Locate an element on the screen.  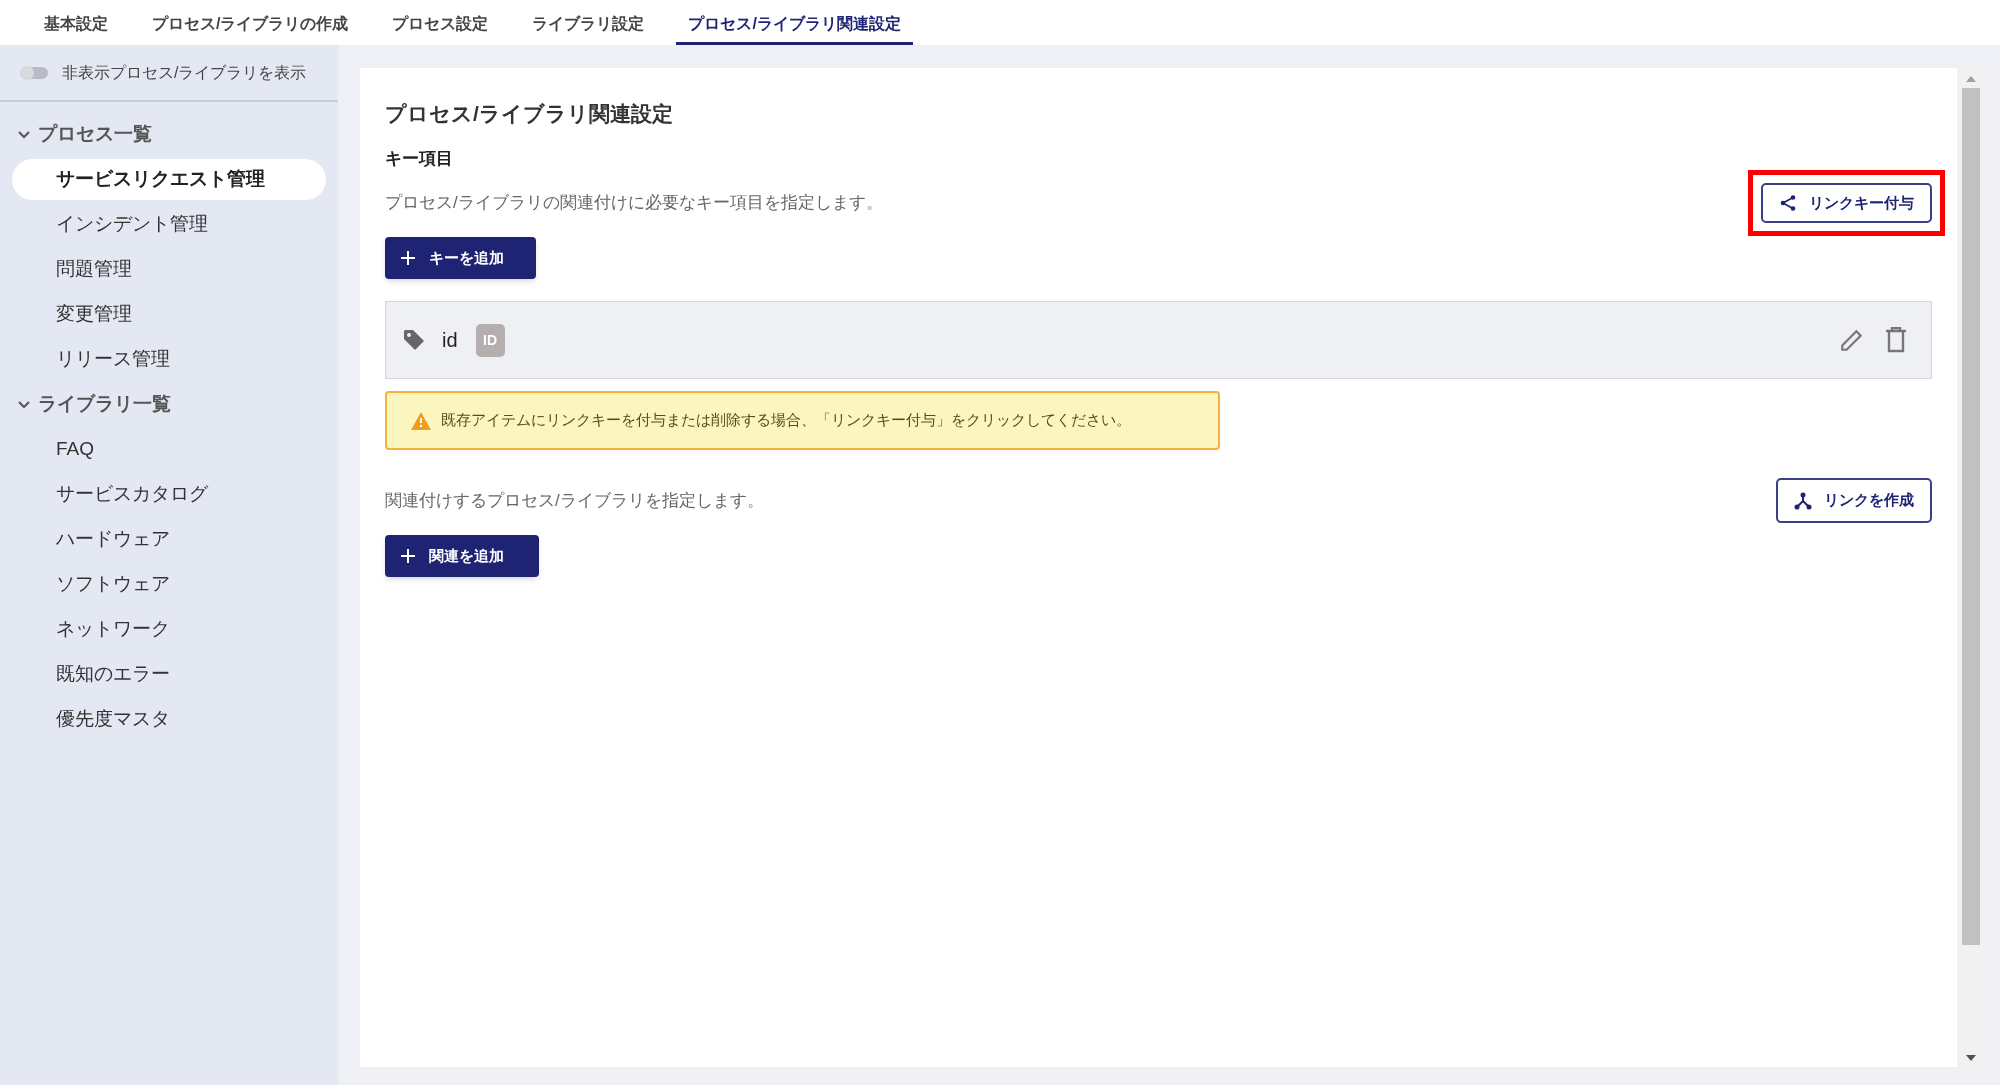
tab: 基本設定 is located at coordinates (76, 25).